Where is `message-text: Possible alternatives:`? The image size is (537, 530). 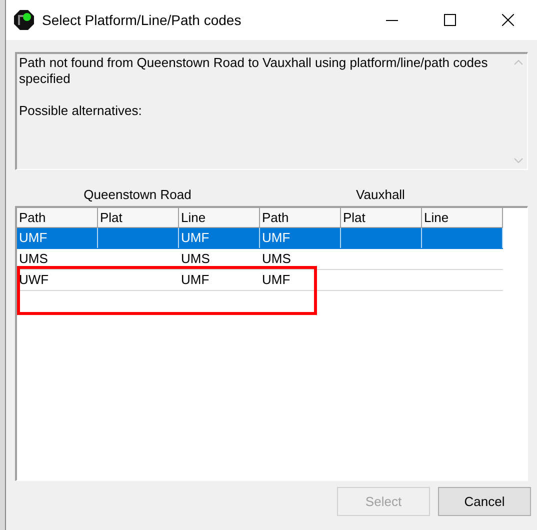 message-text: Possible alternatives: is located at coordinates (81, 111).